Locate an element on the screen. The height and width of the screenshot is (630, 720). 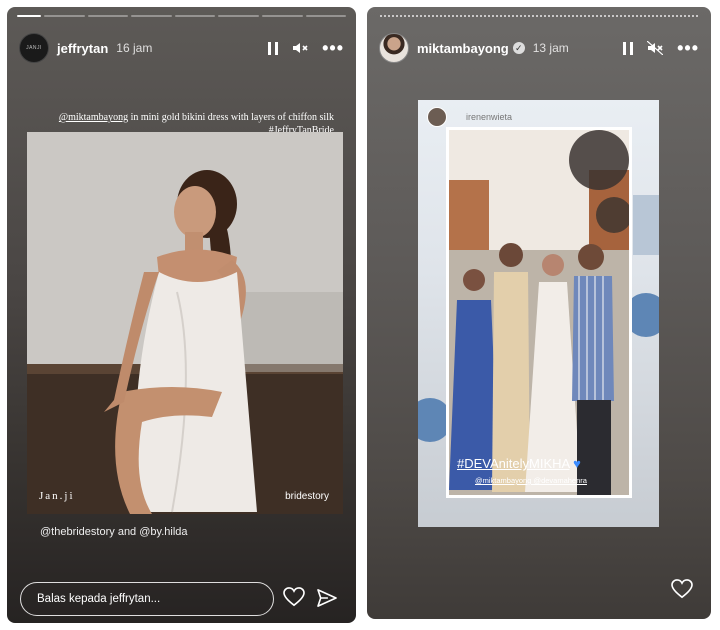
mention-byhilda: @by.hilda is located at coordinates (163, 532).